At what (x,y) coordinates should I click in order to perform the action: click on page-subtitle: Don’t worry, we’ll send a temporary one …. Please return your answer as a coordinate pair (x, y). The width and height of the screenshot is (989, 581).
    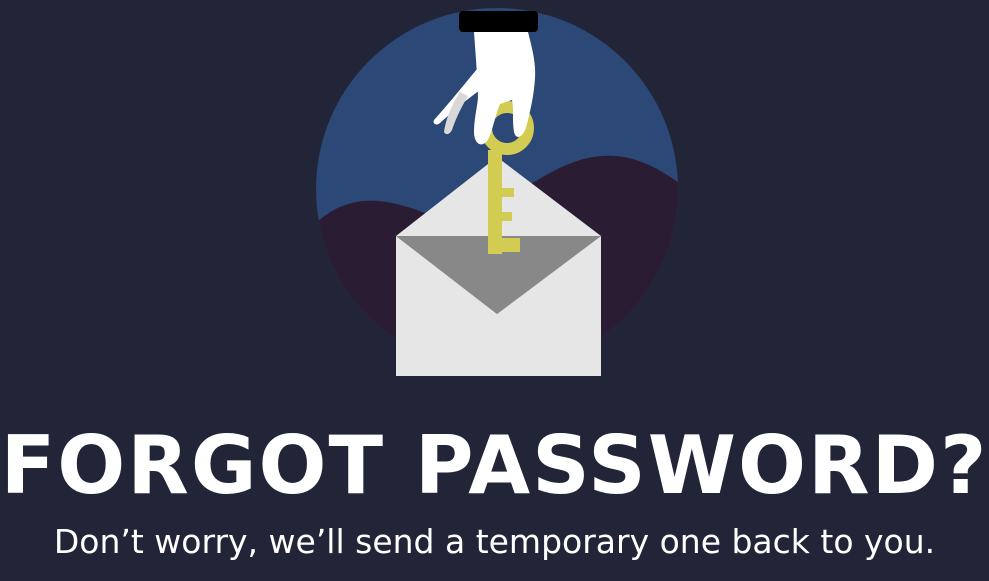
    Looking at the image, I should click on (494, 541).